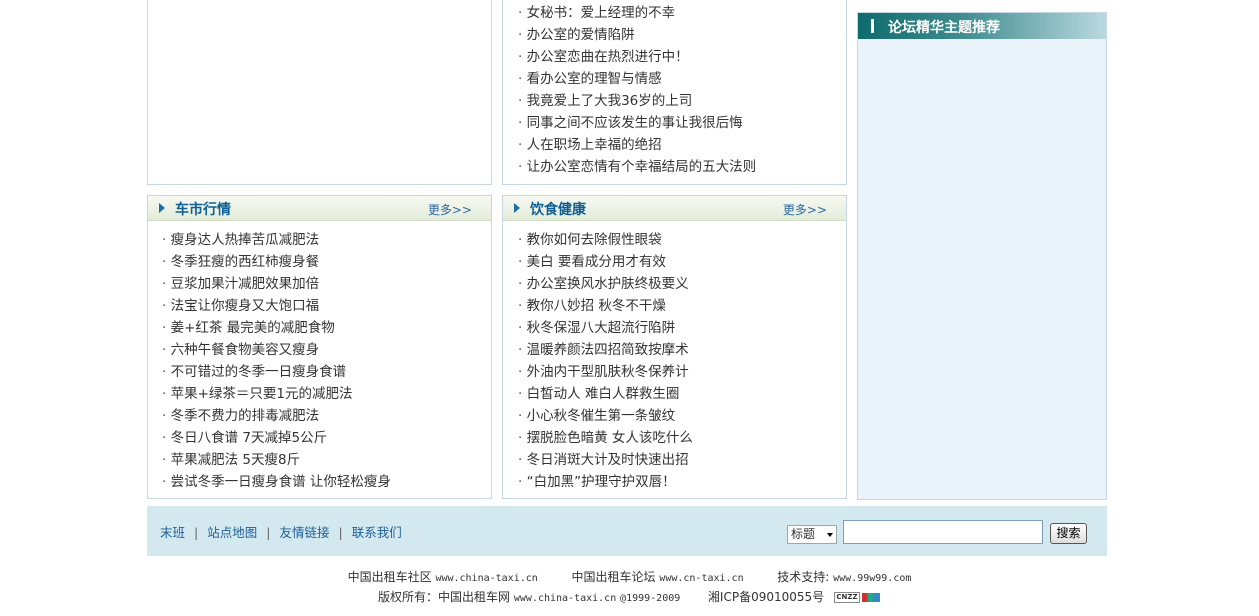 The width and height of the screenshot is (1259, 616). Describe the element at coordinates (377, 532) in the screenshot. I see `footer-link-contact: 联系我们` at that location.